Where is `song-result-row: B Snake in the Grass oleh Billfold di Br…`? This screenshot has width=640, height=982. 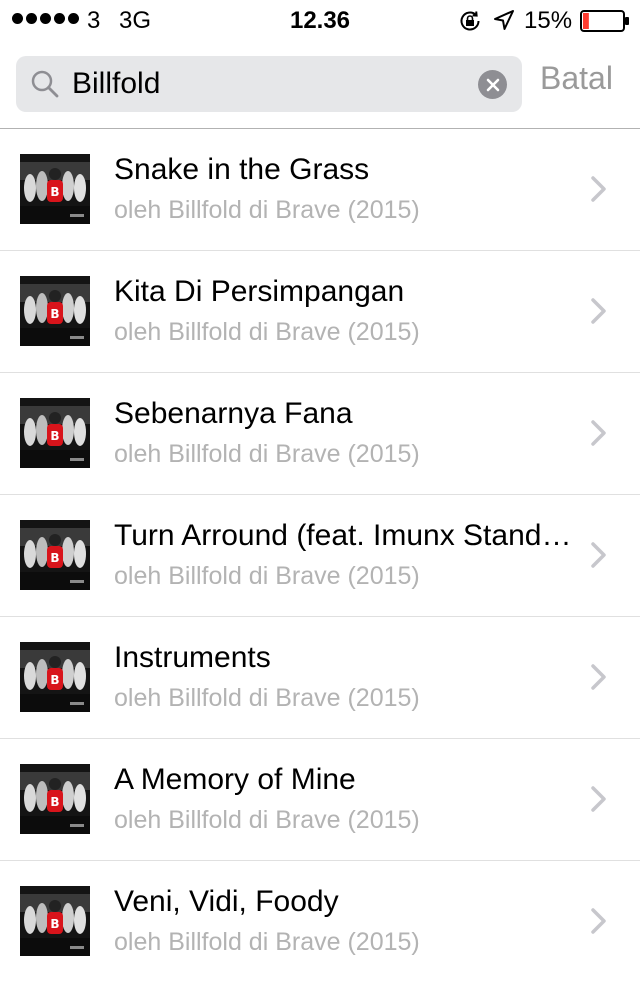 song-result-row: B Snake in the Grass oleh Billfold di Br… is located at coordinates (320, 190).